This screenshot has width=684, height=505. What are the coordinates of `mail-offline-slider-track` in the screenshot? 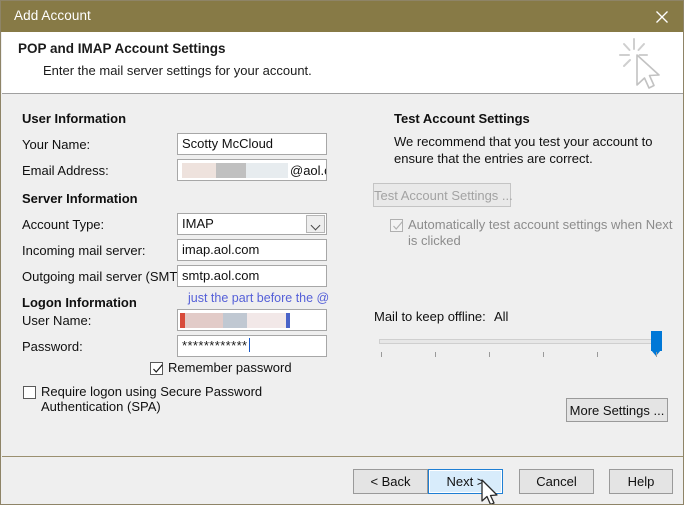 It's located at (519, 341).